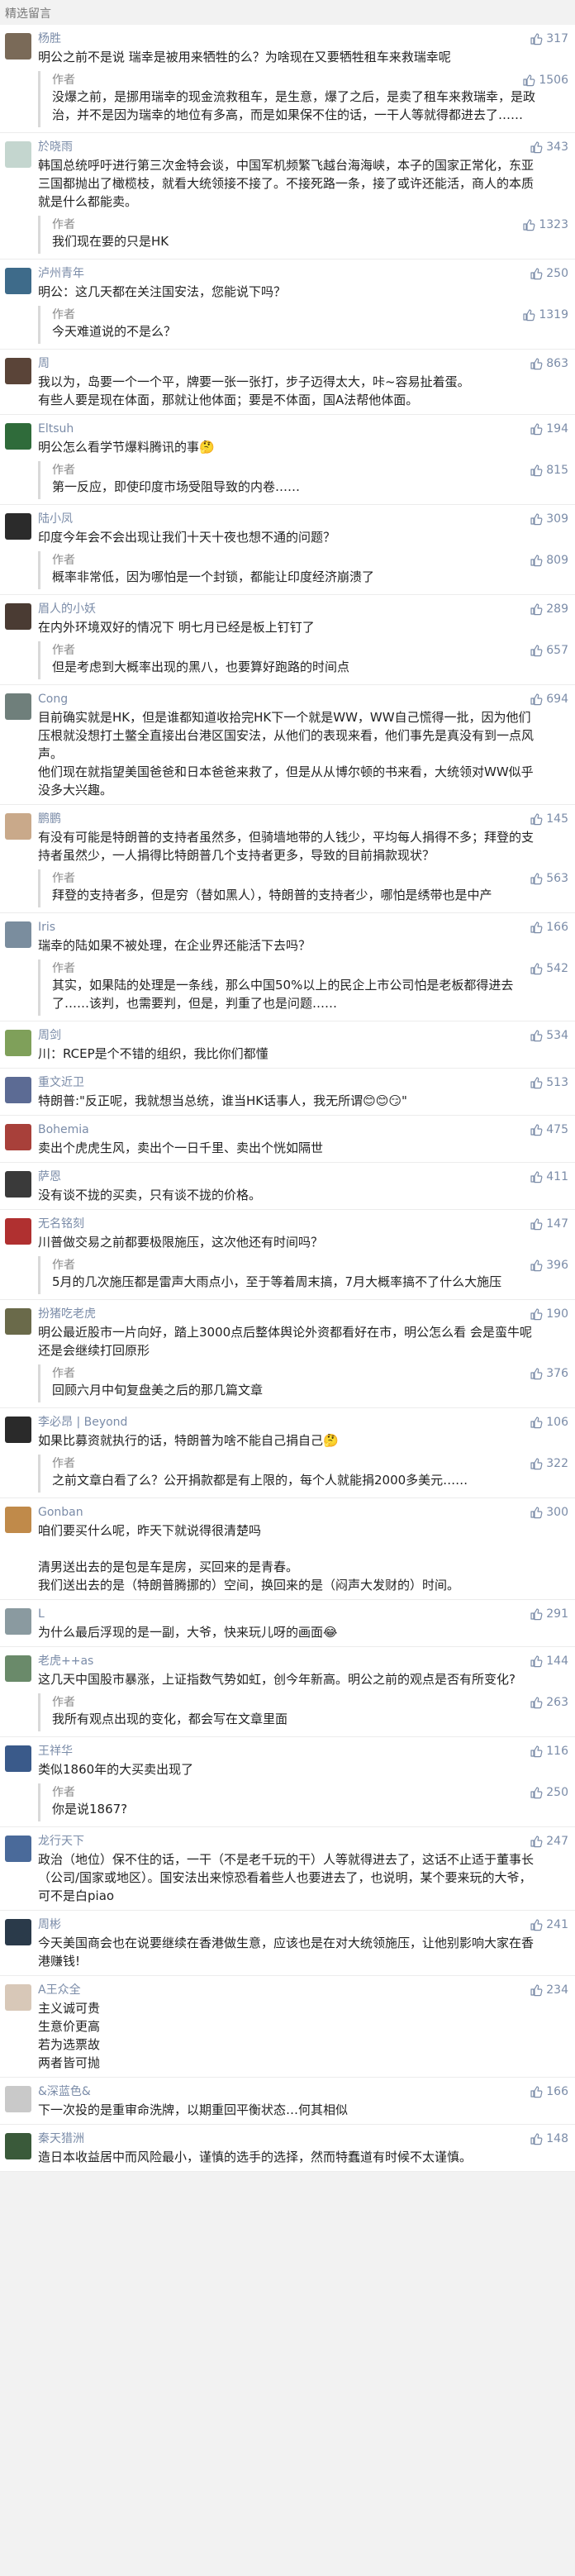  What do you see at coordinates (549, 364) in the screenshot?
I see `like-button: 863` at bounding box center [549, 364].